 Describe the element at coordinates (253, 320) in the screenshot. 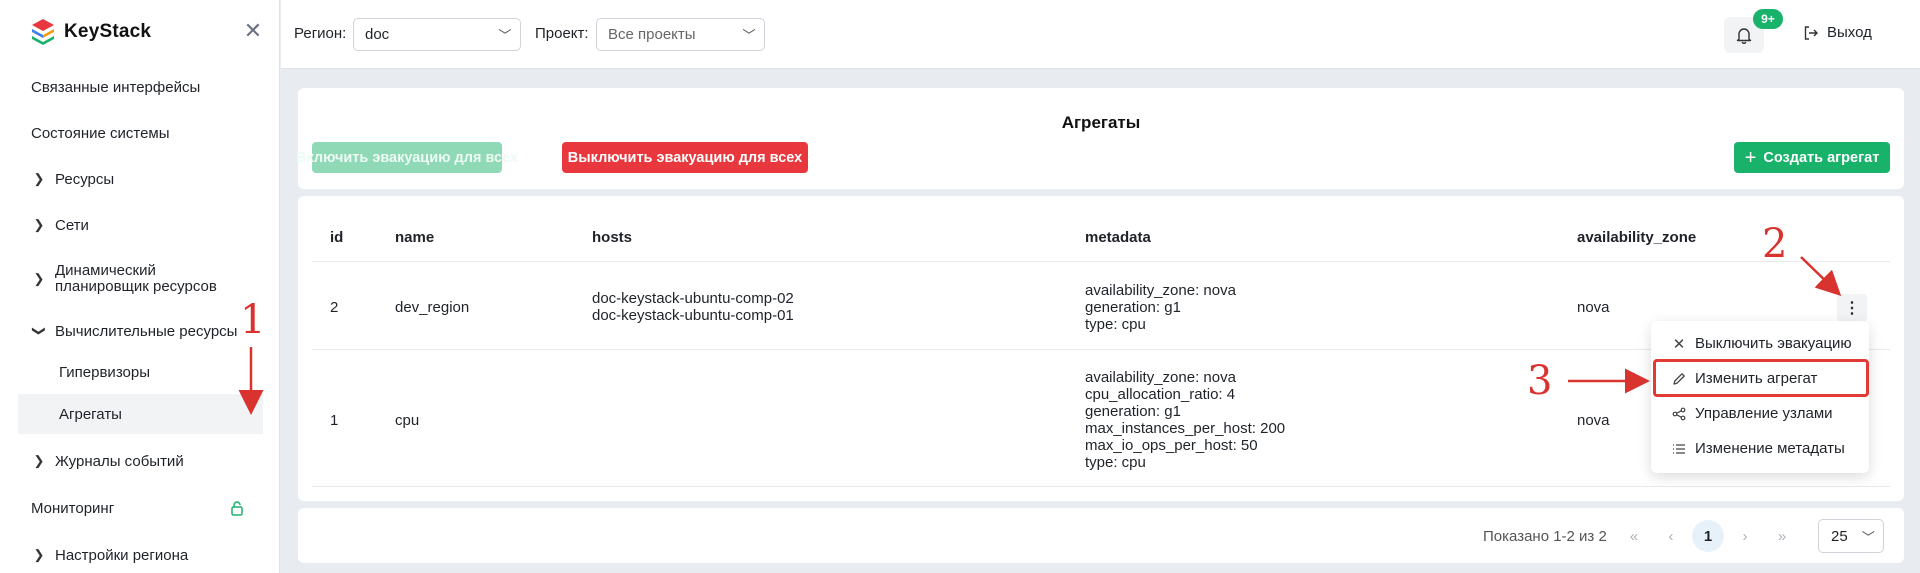

I see `annotation-number-1: 1` at that location.